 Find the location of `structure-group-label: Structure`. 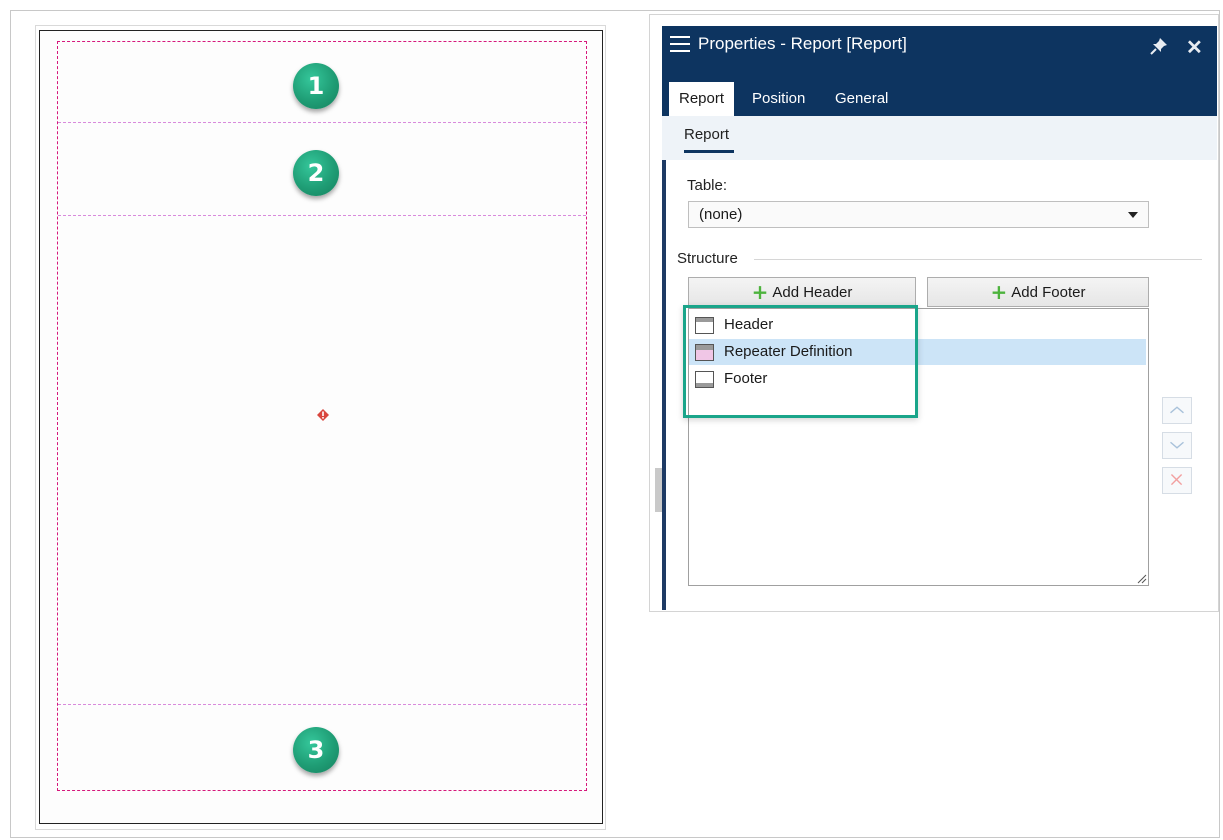

structure-group-label: Structure is located at coordinates (707, 258).